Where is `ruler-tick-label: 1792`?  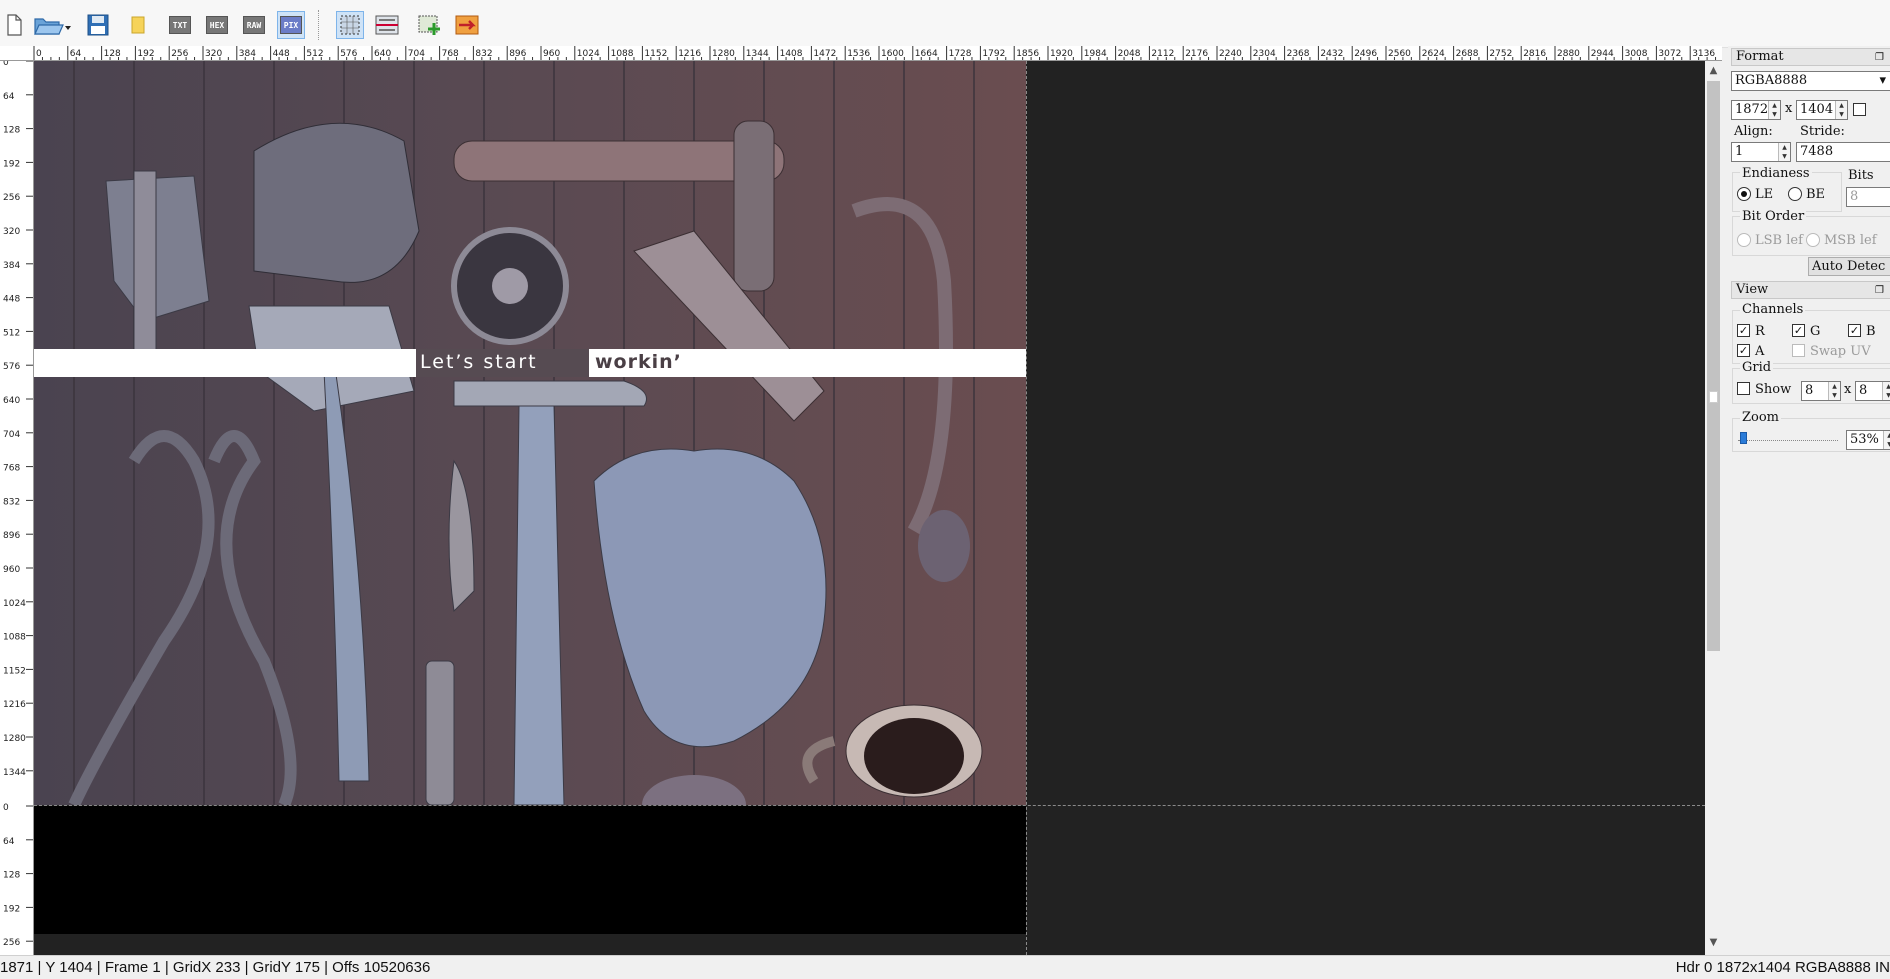
ruler-tick-label: 1792 is located at coordinates (993, 54).